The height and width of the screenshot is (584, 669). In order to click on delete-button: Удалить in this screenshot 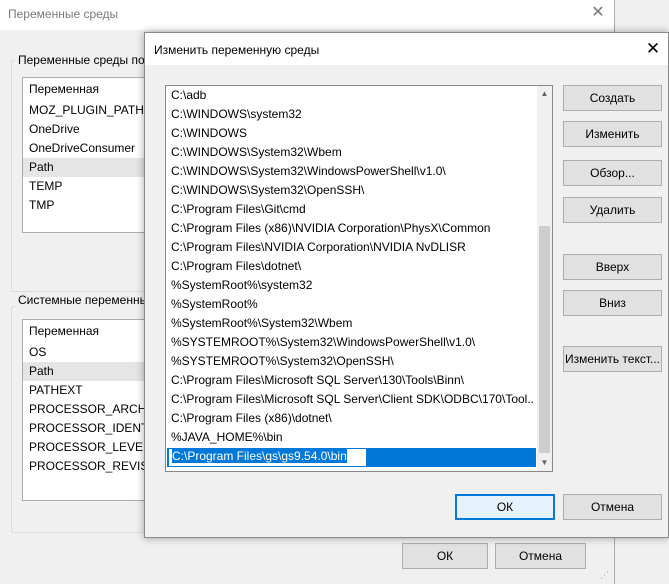, I will do `click(612, 210)`.